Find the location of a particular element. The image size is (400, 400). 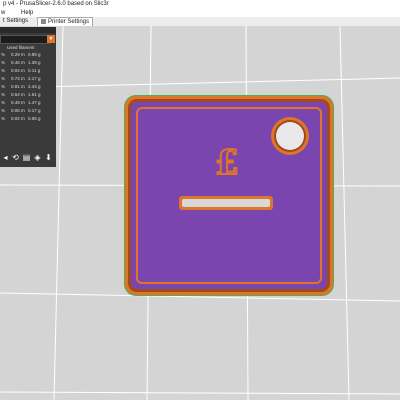

layers-icon: ▤ is located at coordinates (26, 157).